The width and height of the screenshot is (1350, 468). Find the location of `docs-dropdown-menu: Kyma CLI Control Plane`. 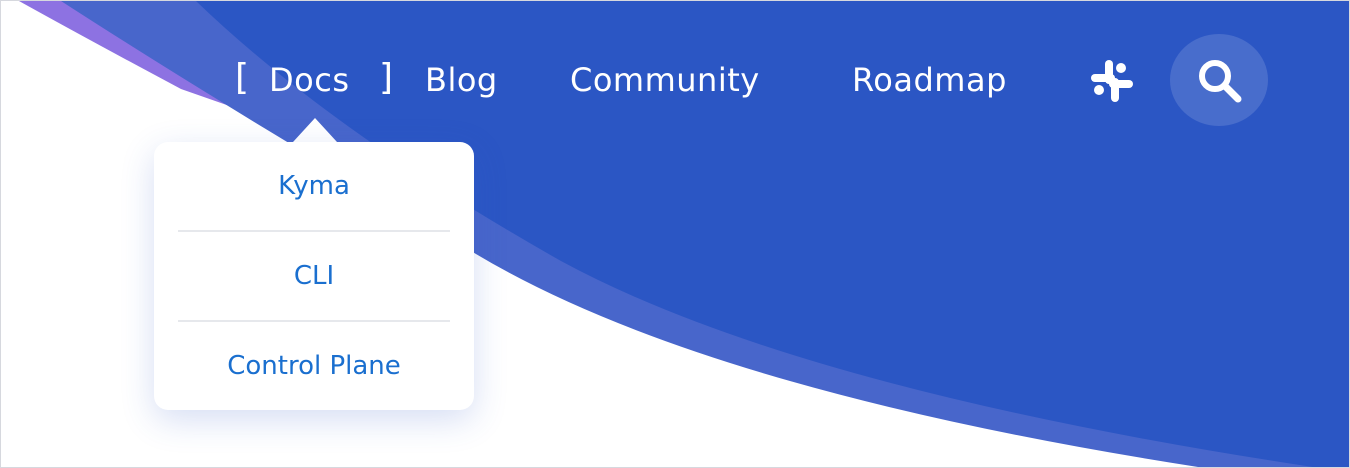

docs-dropdown-menu: Kyma CLI Control Plane is located at coordinates (314, 276).